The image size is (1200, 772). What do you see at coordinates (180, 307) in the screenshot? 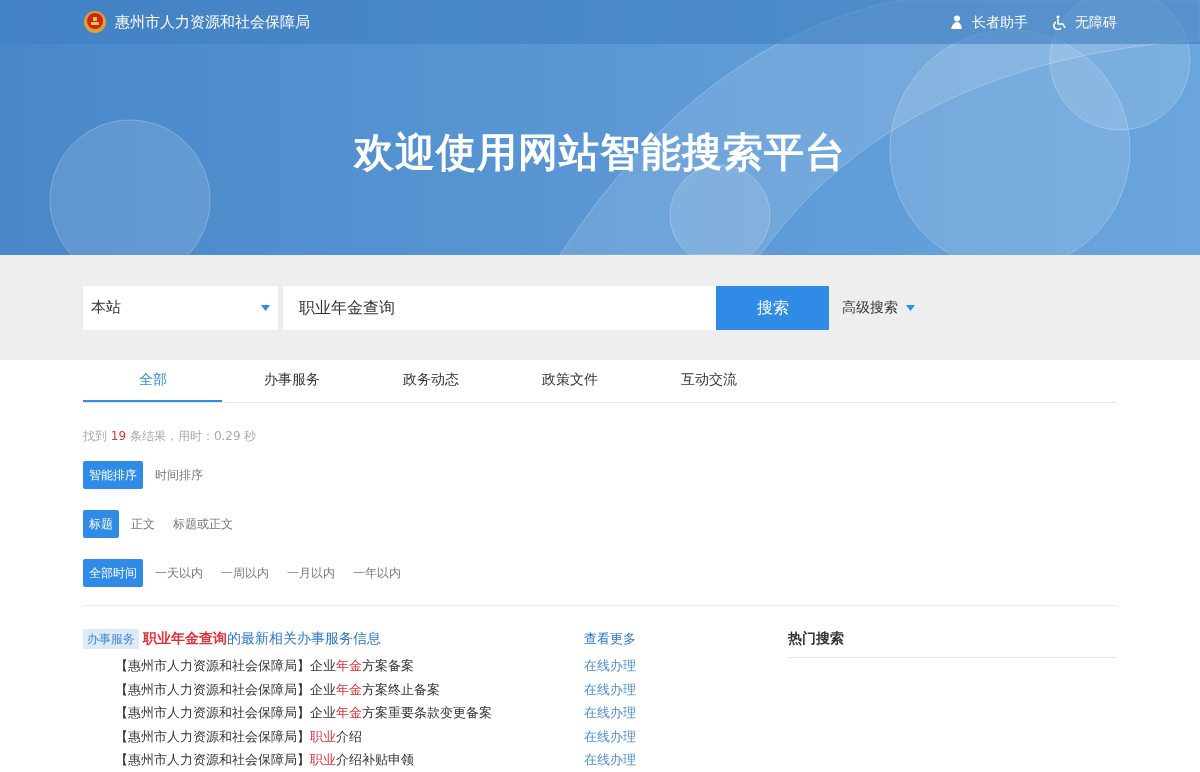
I see `scope-select: 本站` at bounding box center [180, 307].